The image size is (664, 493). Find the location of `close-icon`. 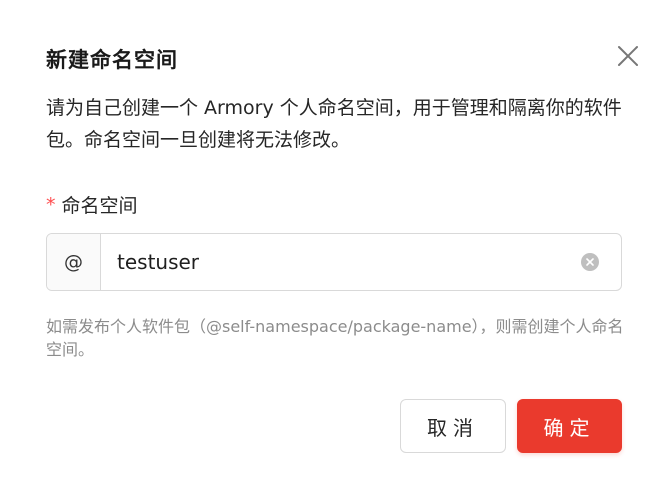

close-icon is located at coordinates (628, 56).